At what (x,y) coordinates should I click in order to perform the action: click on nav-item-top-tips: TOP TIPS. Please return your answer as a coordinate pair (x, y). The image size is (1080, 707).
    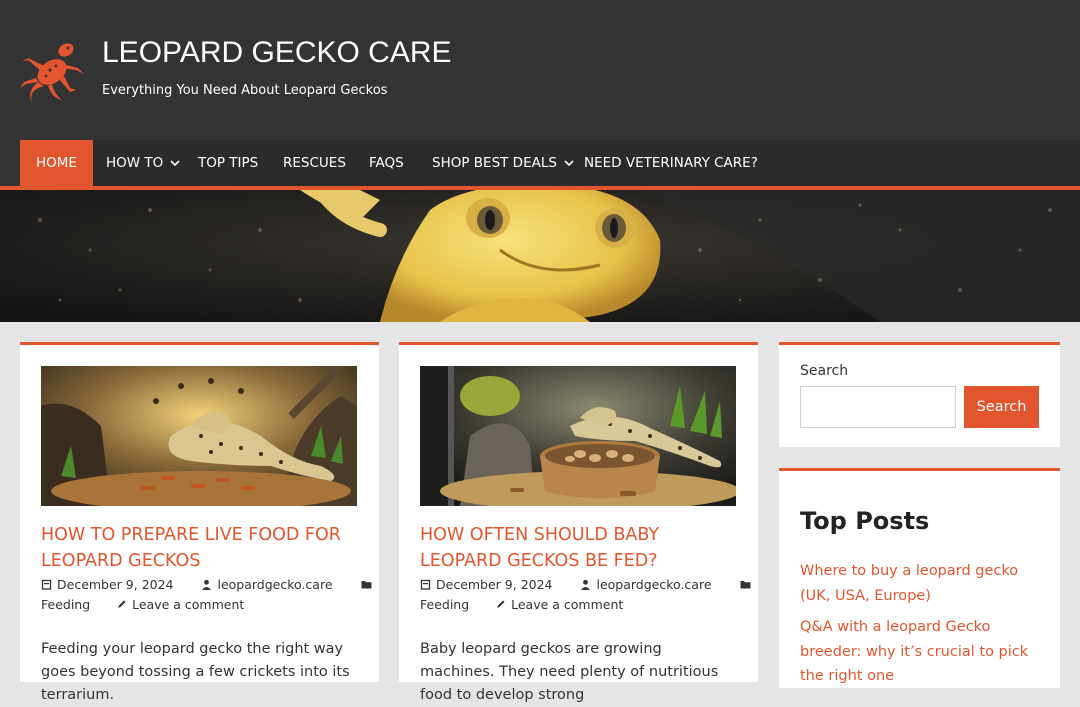
    Looking at the image, I should click on (228, 163).